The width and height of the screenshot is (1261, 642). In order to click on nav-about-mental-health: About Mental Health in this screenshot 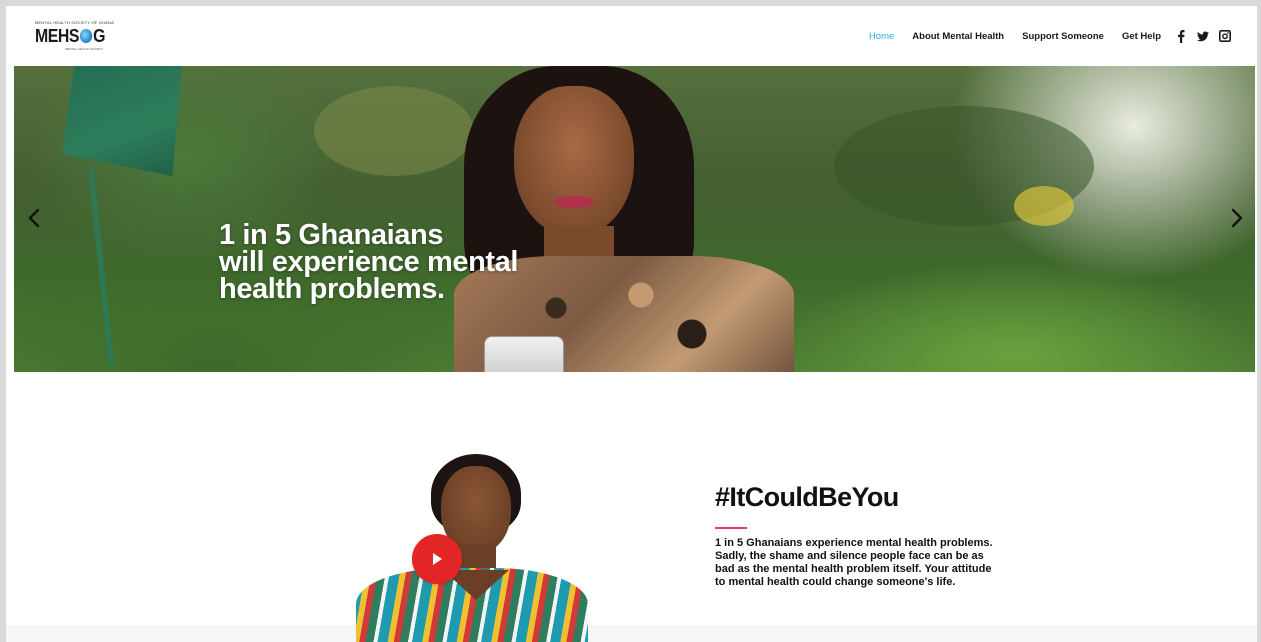, I will do `click(958, 36)`.